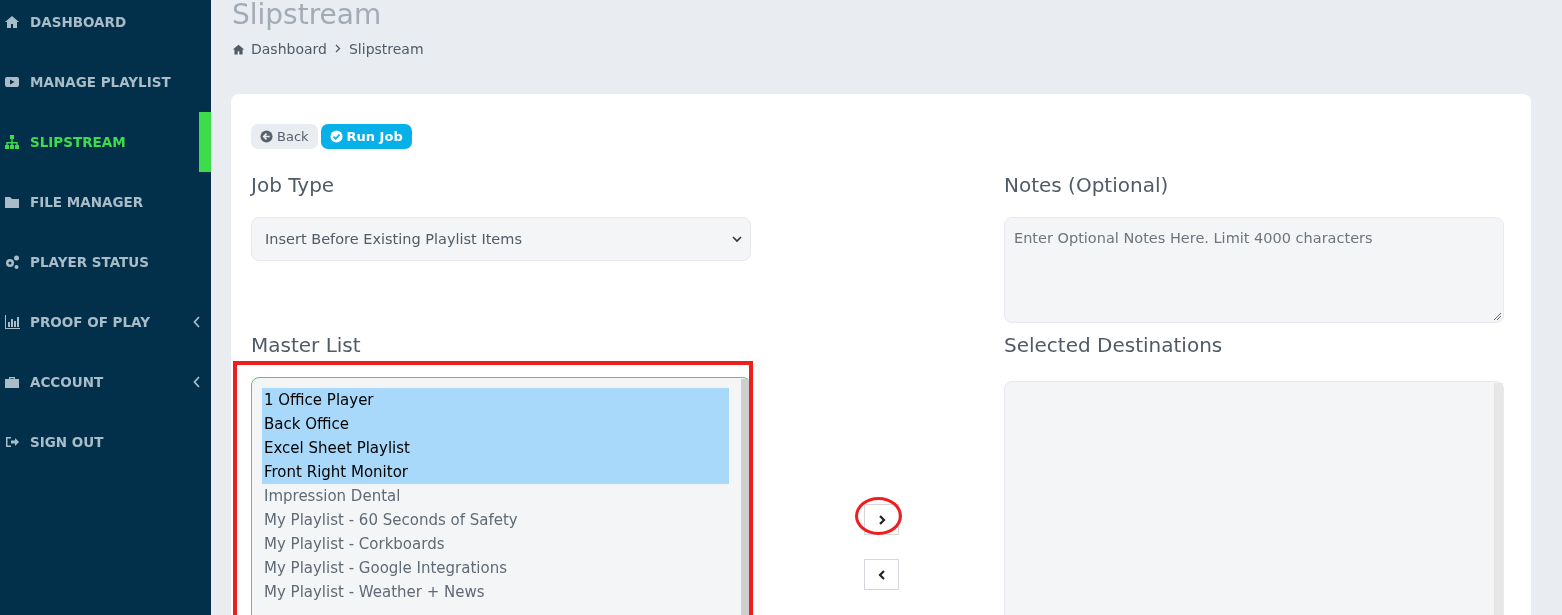 The width and height of the screenshot is (1562, 615). Describe the element at coordinates (12, 322) in the screenshot. I see `bar-chart-icon` at that location.